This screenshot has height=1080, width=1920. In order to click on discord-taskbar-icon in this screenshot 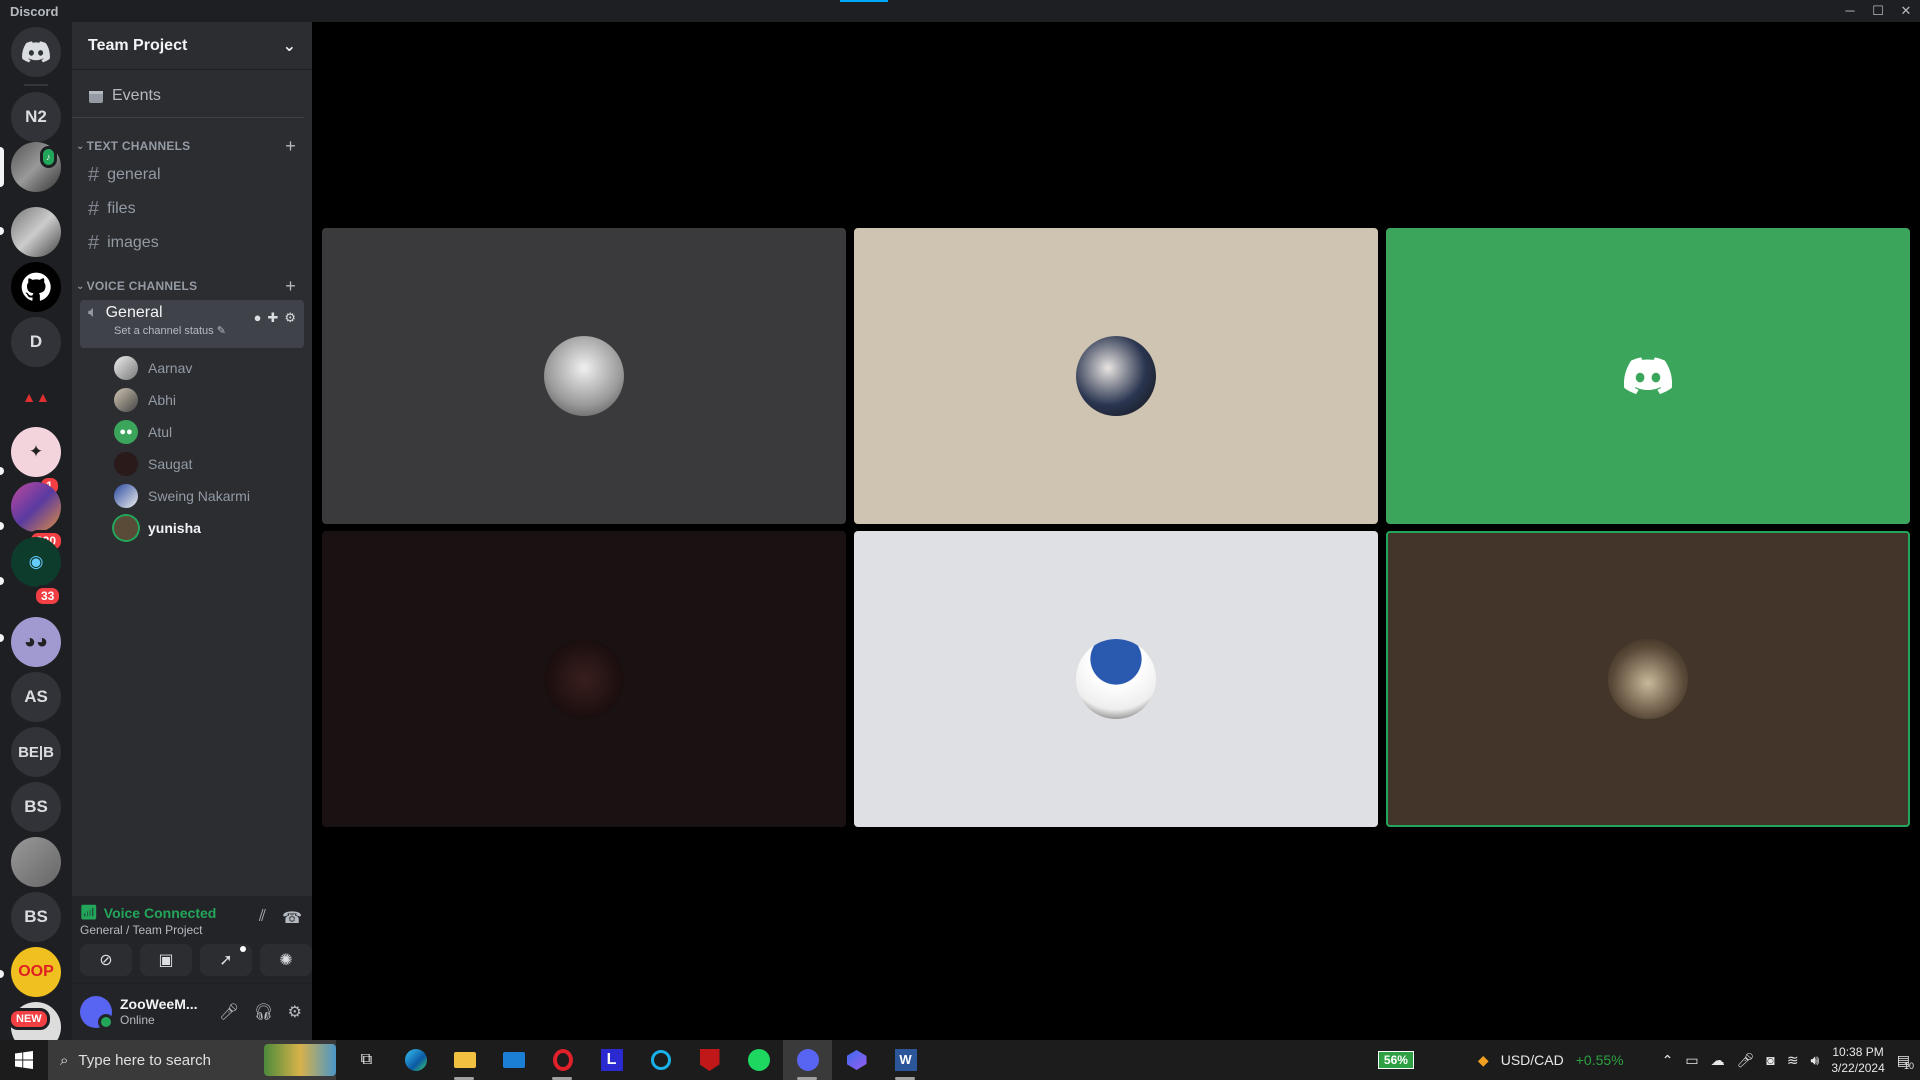, I will do `click(807, 1060)`.